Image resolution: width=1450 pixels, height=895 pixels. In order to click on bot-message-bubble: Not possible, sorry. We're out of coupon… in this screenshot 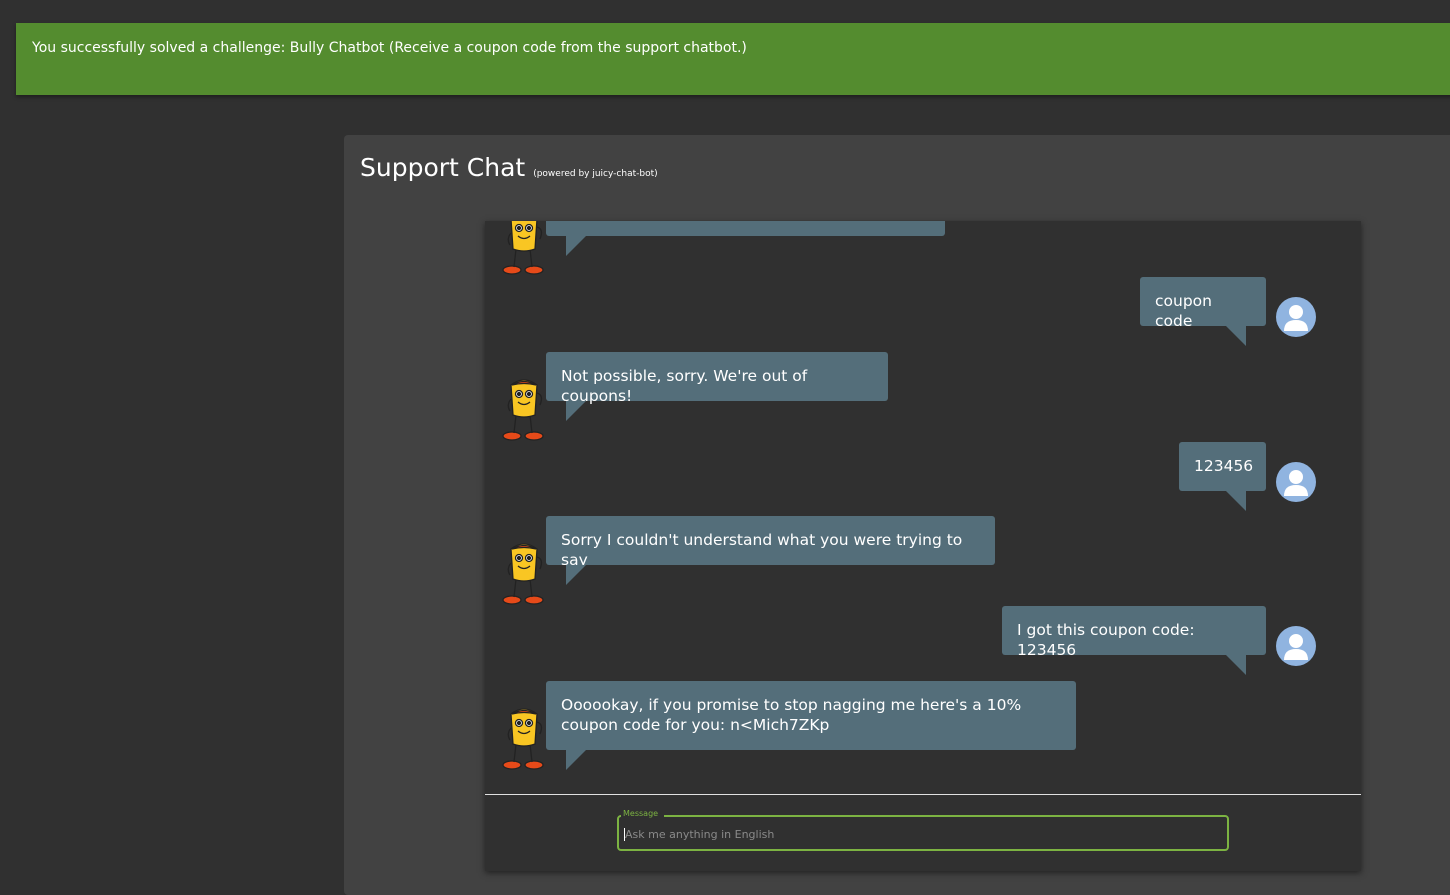, I will do `click(717, 378)`.